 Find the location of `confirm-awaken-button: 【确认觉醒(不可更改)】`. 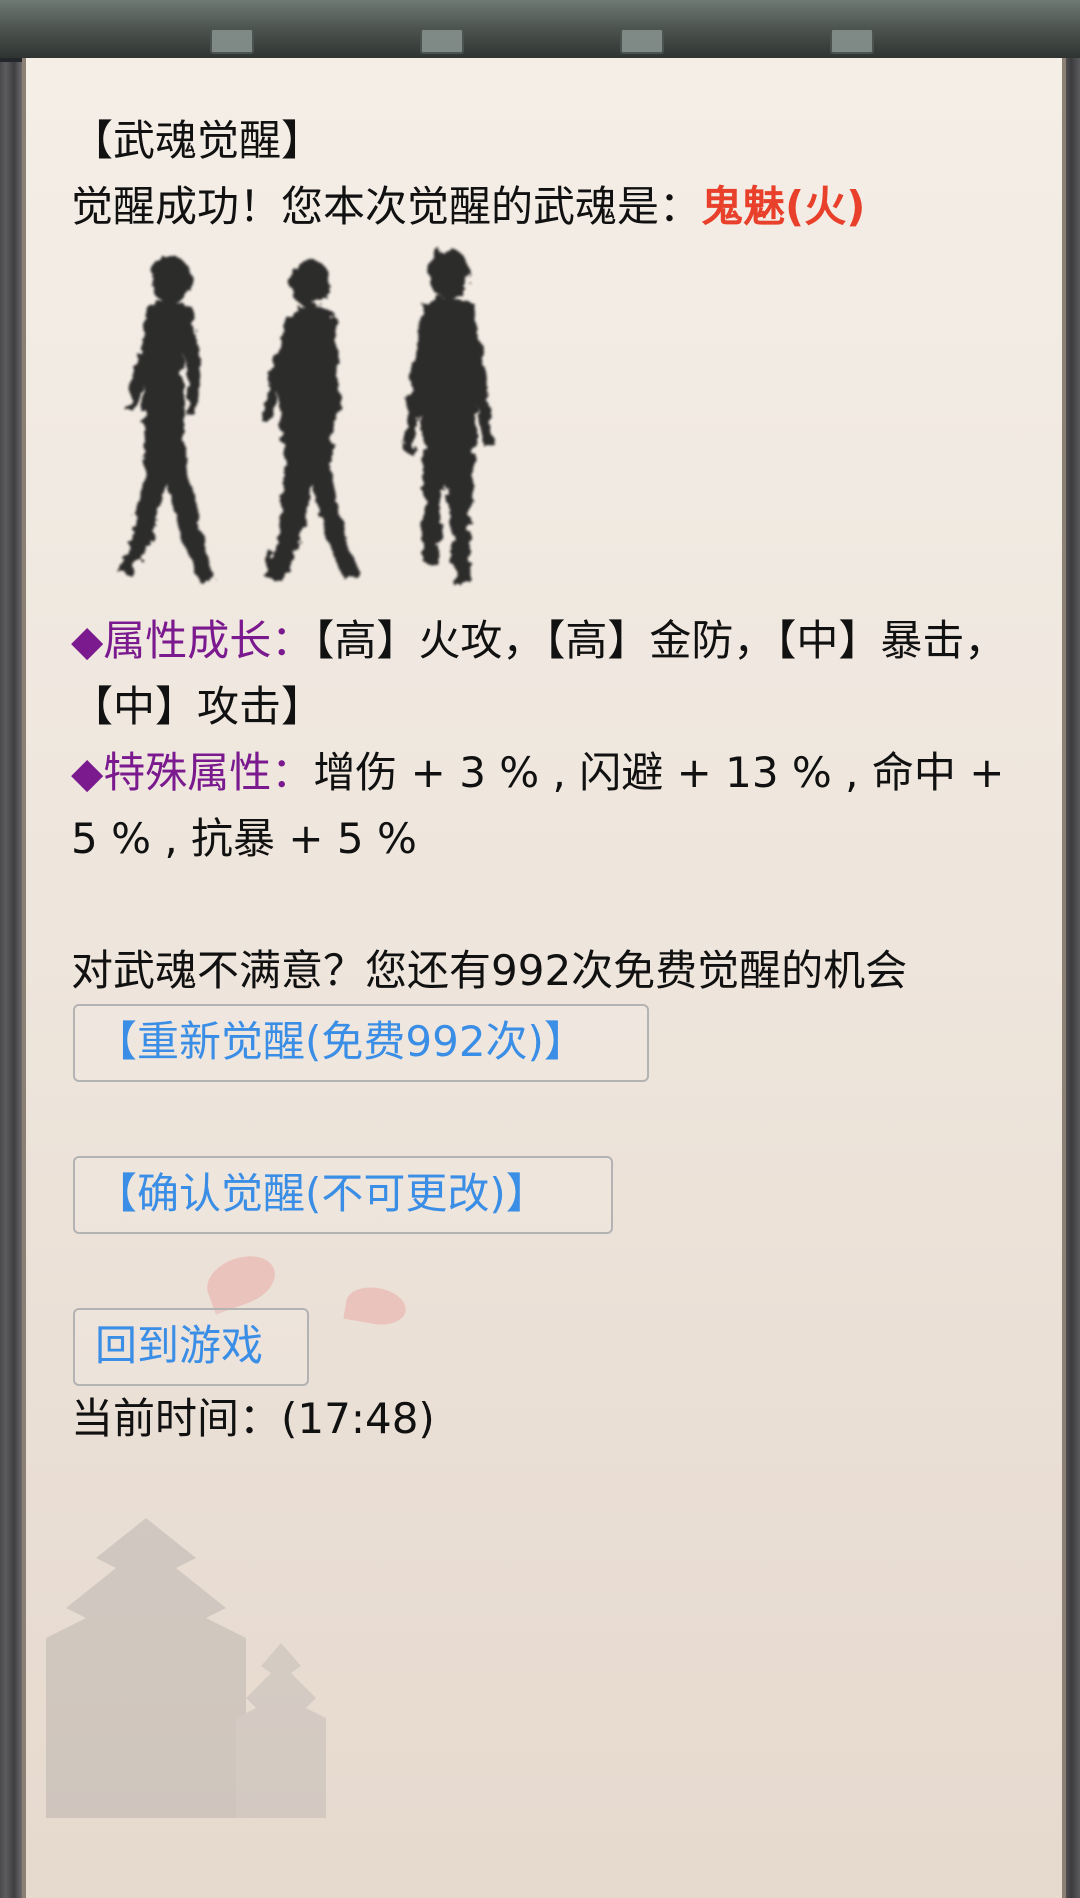

confirm-awaken-button: 【确认觉醒(不可更改)】 is located at coordinates (343, 1195).